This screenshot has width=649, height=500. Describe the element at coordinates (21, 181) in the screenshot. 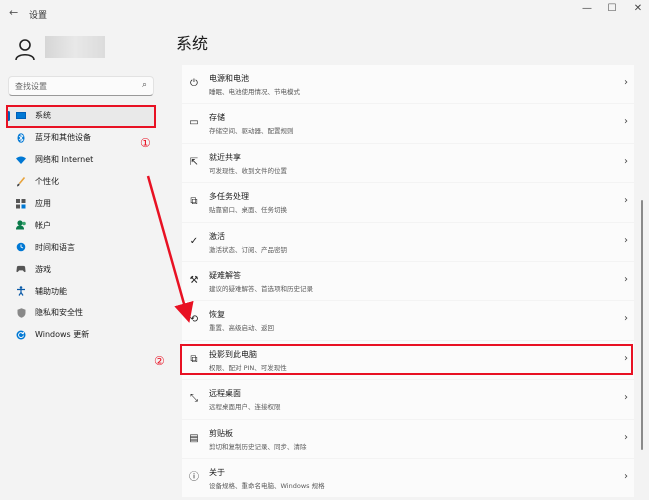

I see `brush-icon` at that location.